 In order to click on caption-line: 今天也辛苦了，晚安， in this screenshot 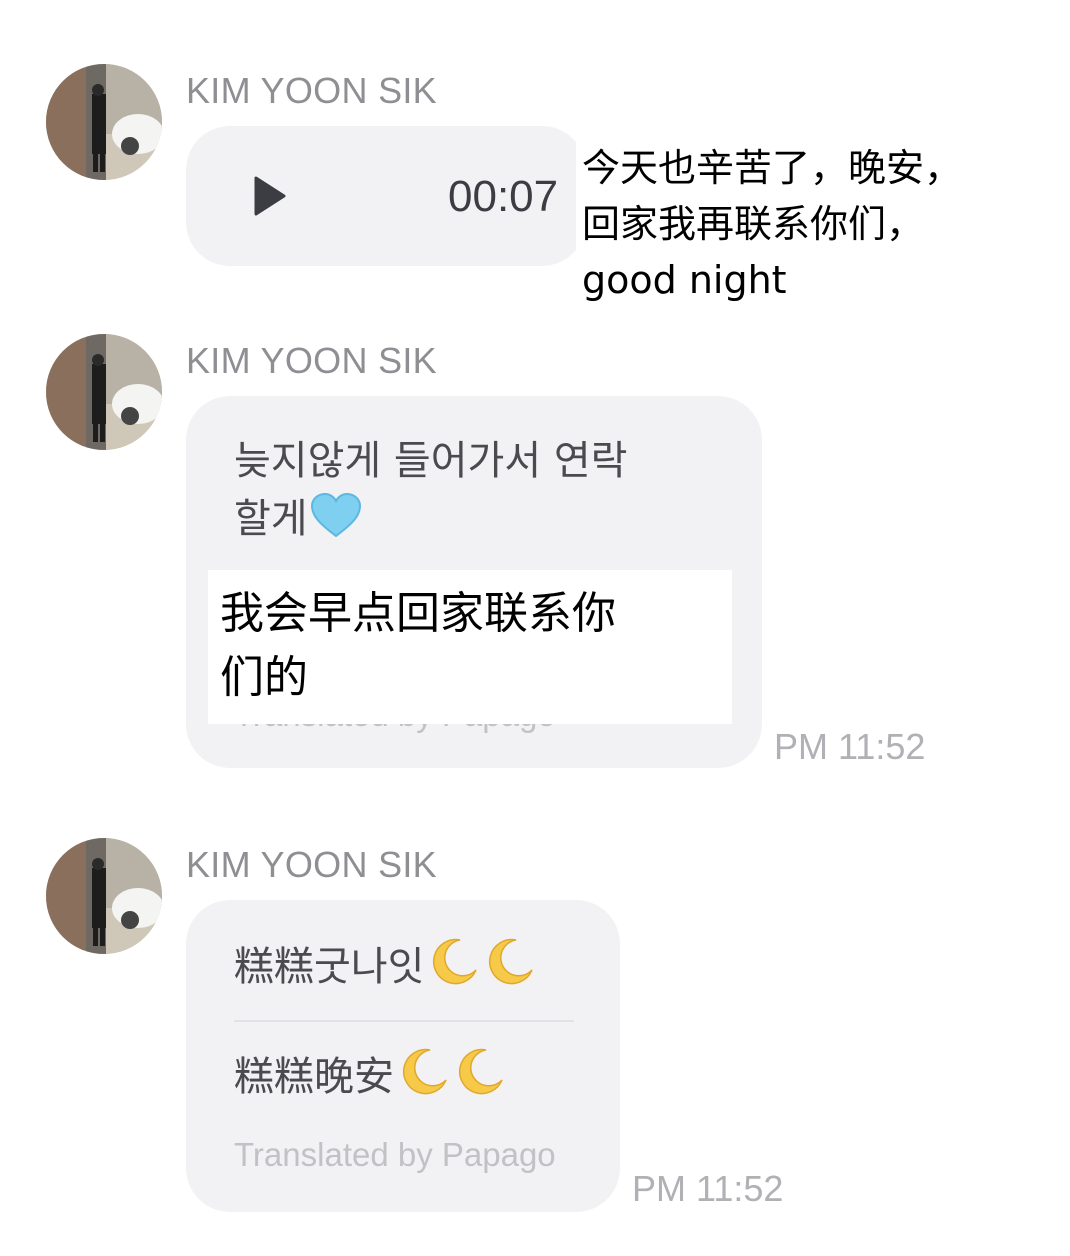, I will do `click(772, 168)`.